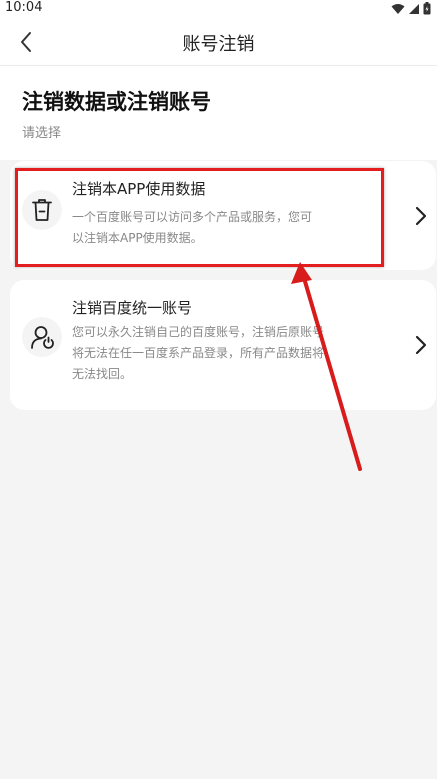 The image size is (437, 779). I want to click on nav-bar: 账号注销, so click(218, 42).